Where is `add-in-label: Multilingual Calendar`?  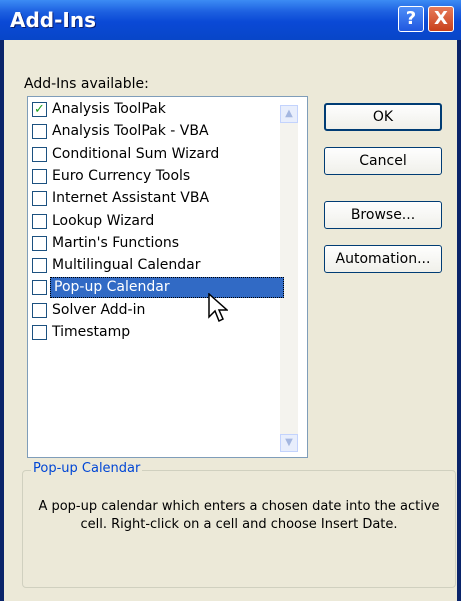
add-in-label: Multilingual Calendar is located at coordinates (126, 265).